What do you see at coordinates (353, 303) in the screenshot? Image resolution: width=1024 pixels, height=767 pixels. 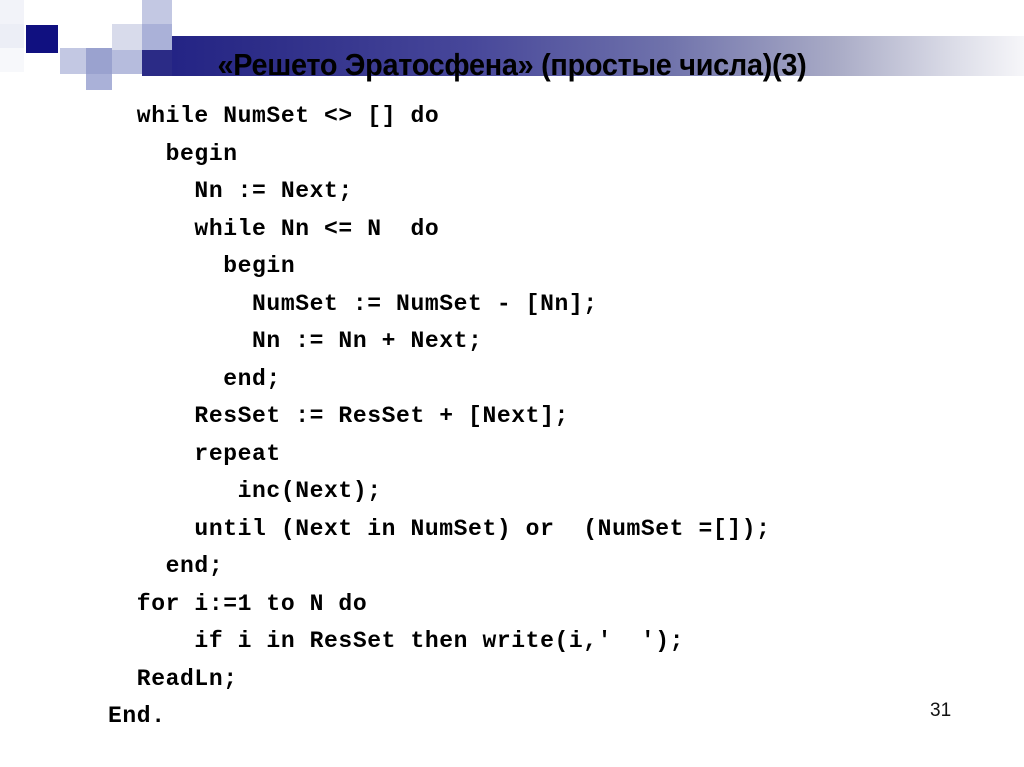 I see `code-line: NumSet := NumSet - [Nn];` at bounding box center [353, 303].